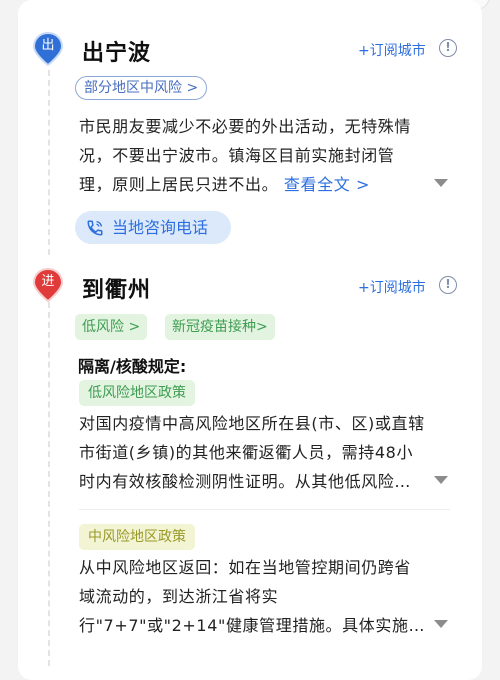 This screenshot has width=500, height=680. Describe the element at coordinates (141, 88) in the screenshot. I see `risk-level-tag: 部分地区中风险 >` at that location.